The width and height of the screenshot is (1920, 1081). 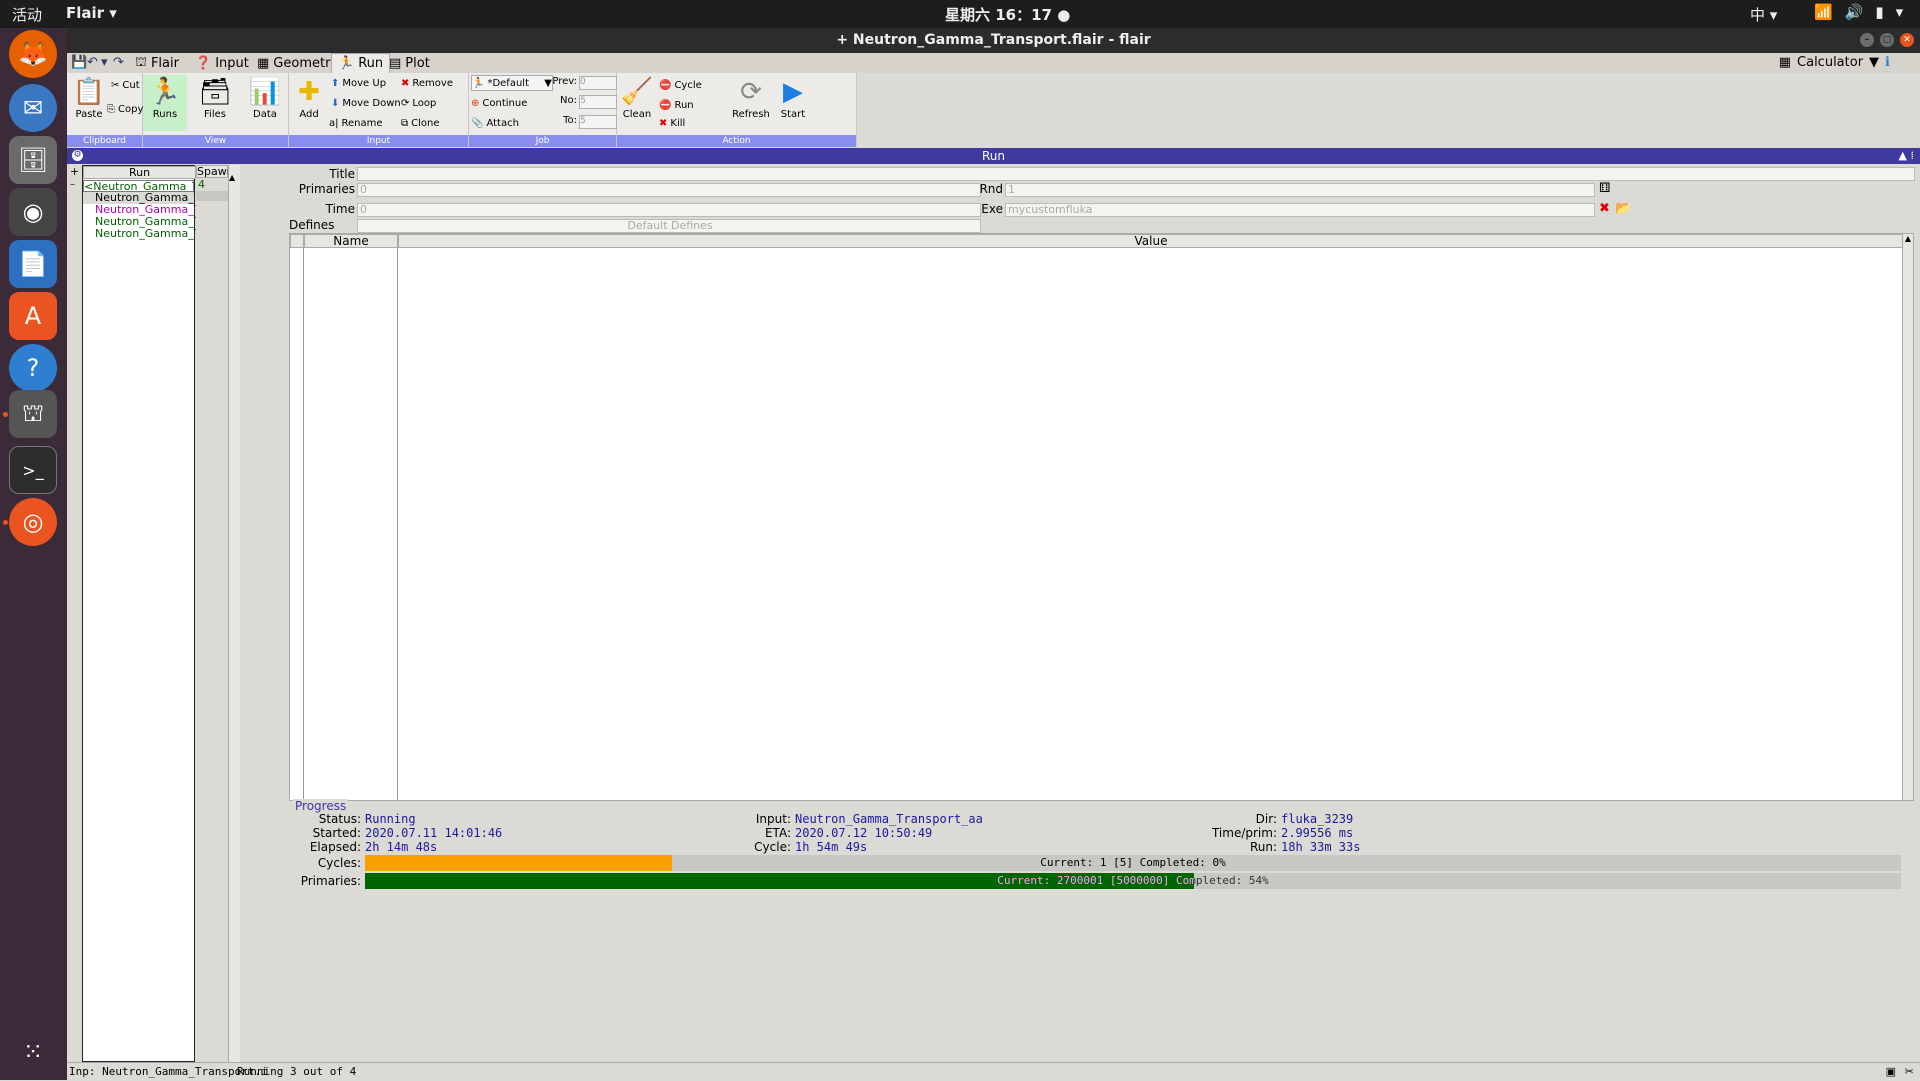 I want to click on collapse-icon: –, so click(x=72, y=184).